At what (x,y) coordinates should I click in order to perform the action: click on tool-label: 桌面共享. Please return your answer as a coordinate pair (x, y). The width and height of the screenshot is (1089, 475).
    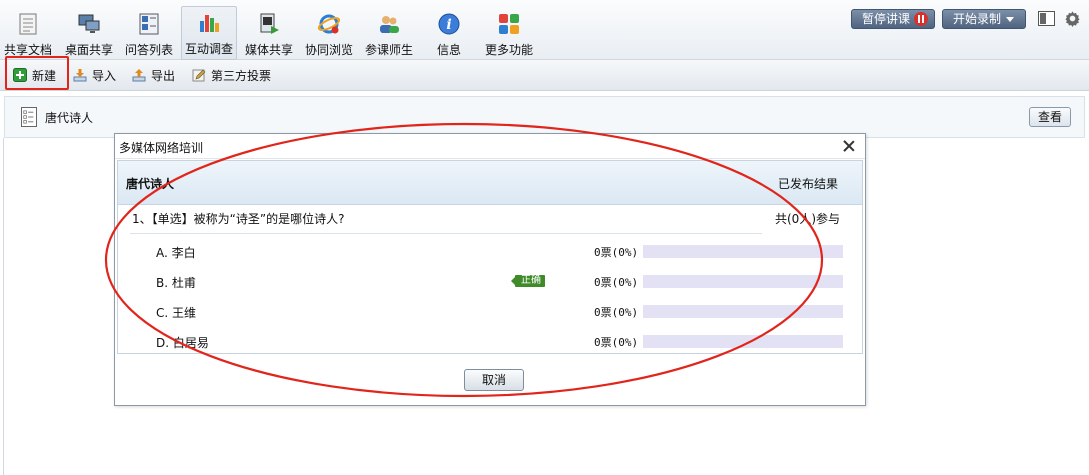
    Looking at the image, I should click on (88, 50).